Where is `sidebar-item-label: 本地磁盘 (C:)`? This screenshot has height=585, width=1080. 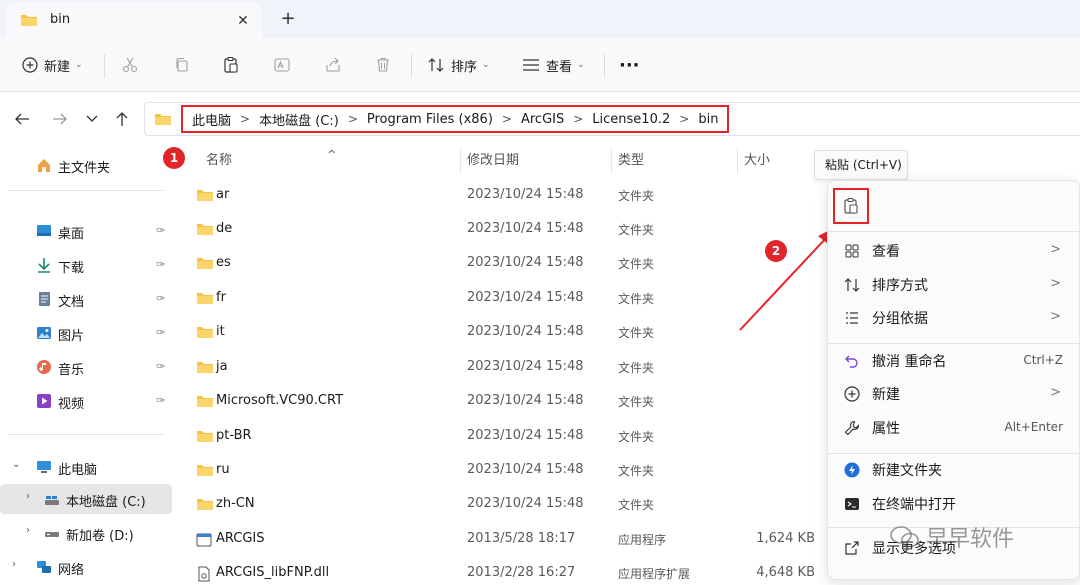 sidebar-item-label: 本地磁盘 (C:) is located at coordinates (106, 502).